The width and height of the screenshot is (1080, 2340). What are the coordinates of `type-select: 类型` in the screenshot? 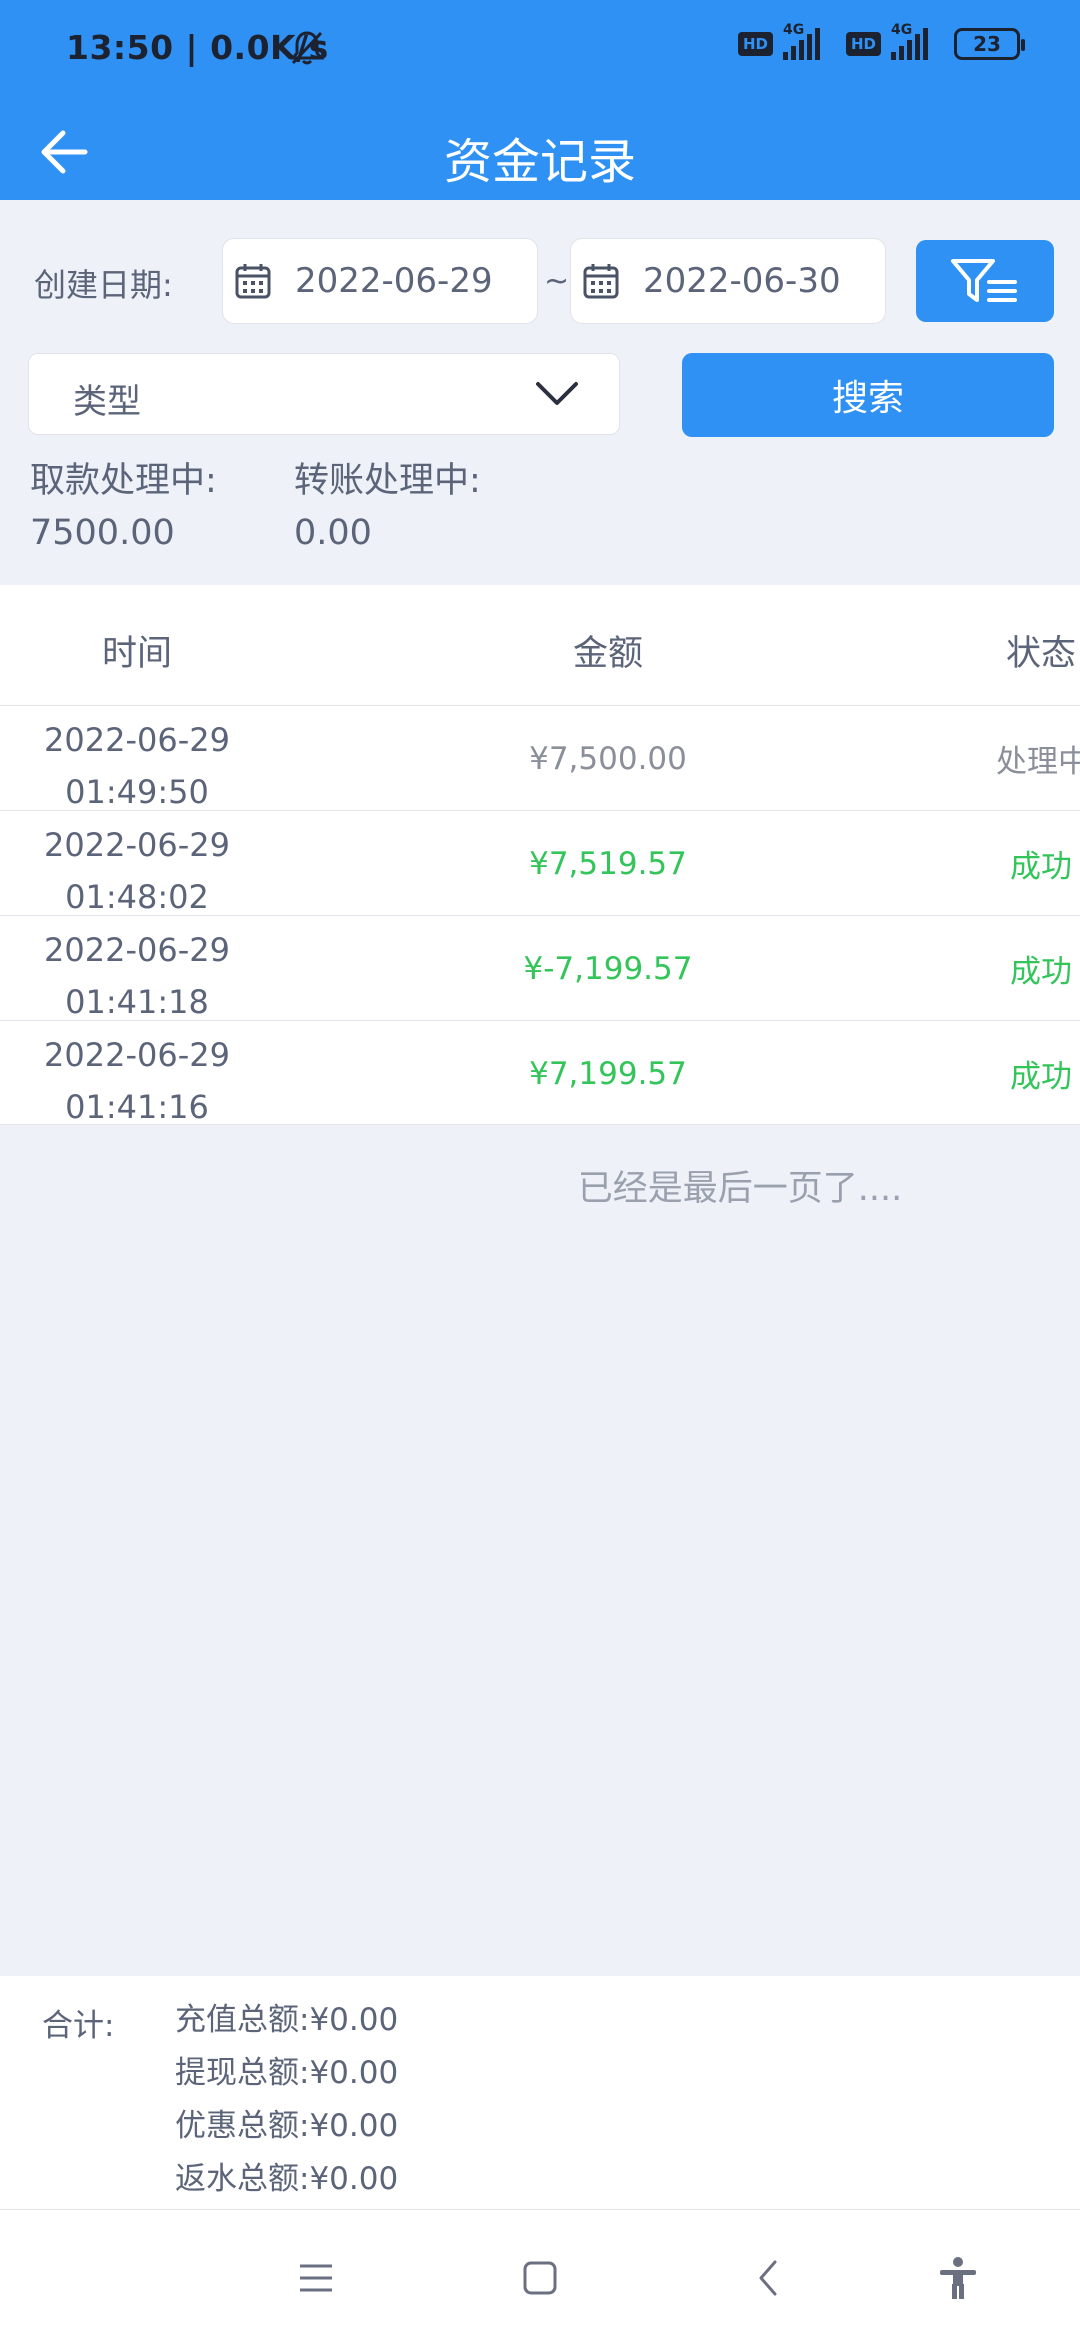 It's located at (324, 394).